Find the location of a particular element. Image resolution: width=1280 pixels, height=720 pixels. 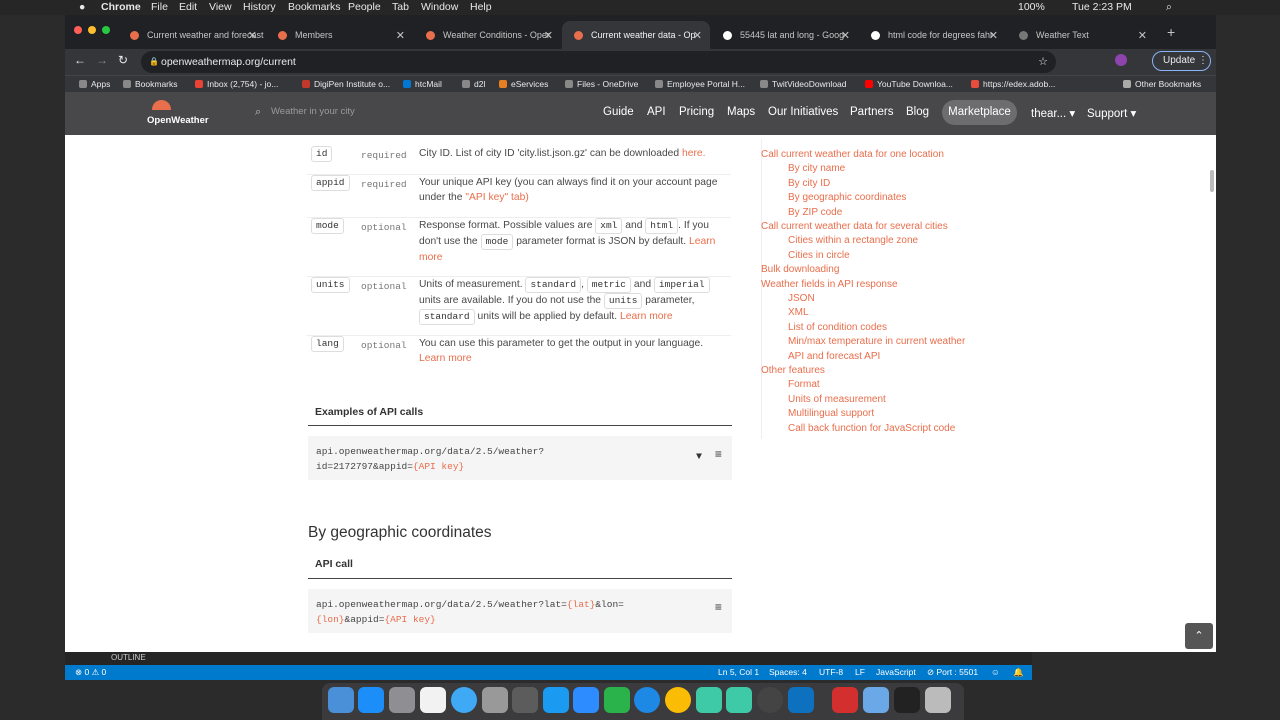

toc-link: XML is located at coordinates (798, 312).